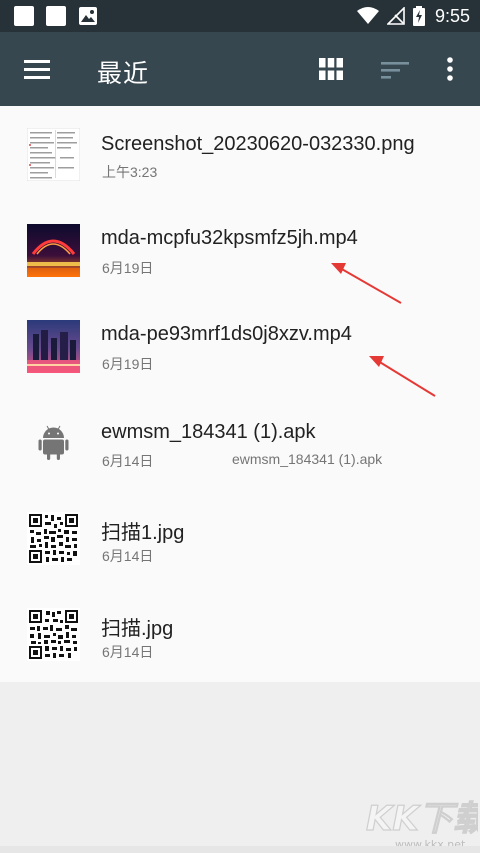 The image size is (480, 853). I want to click on file-row: 扫描.jpg 6月14日, so click(240, 634).